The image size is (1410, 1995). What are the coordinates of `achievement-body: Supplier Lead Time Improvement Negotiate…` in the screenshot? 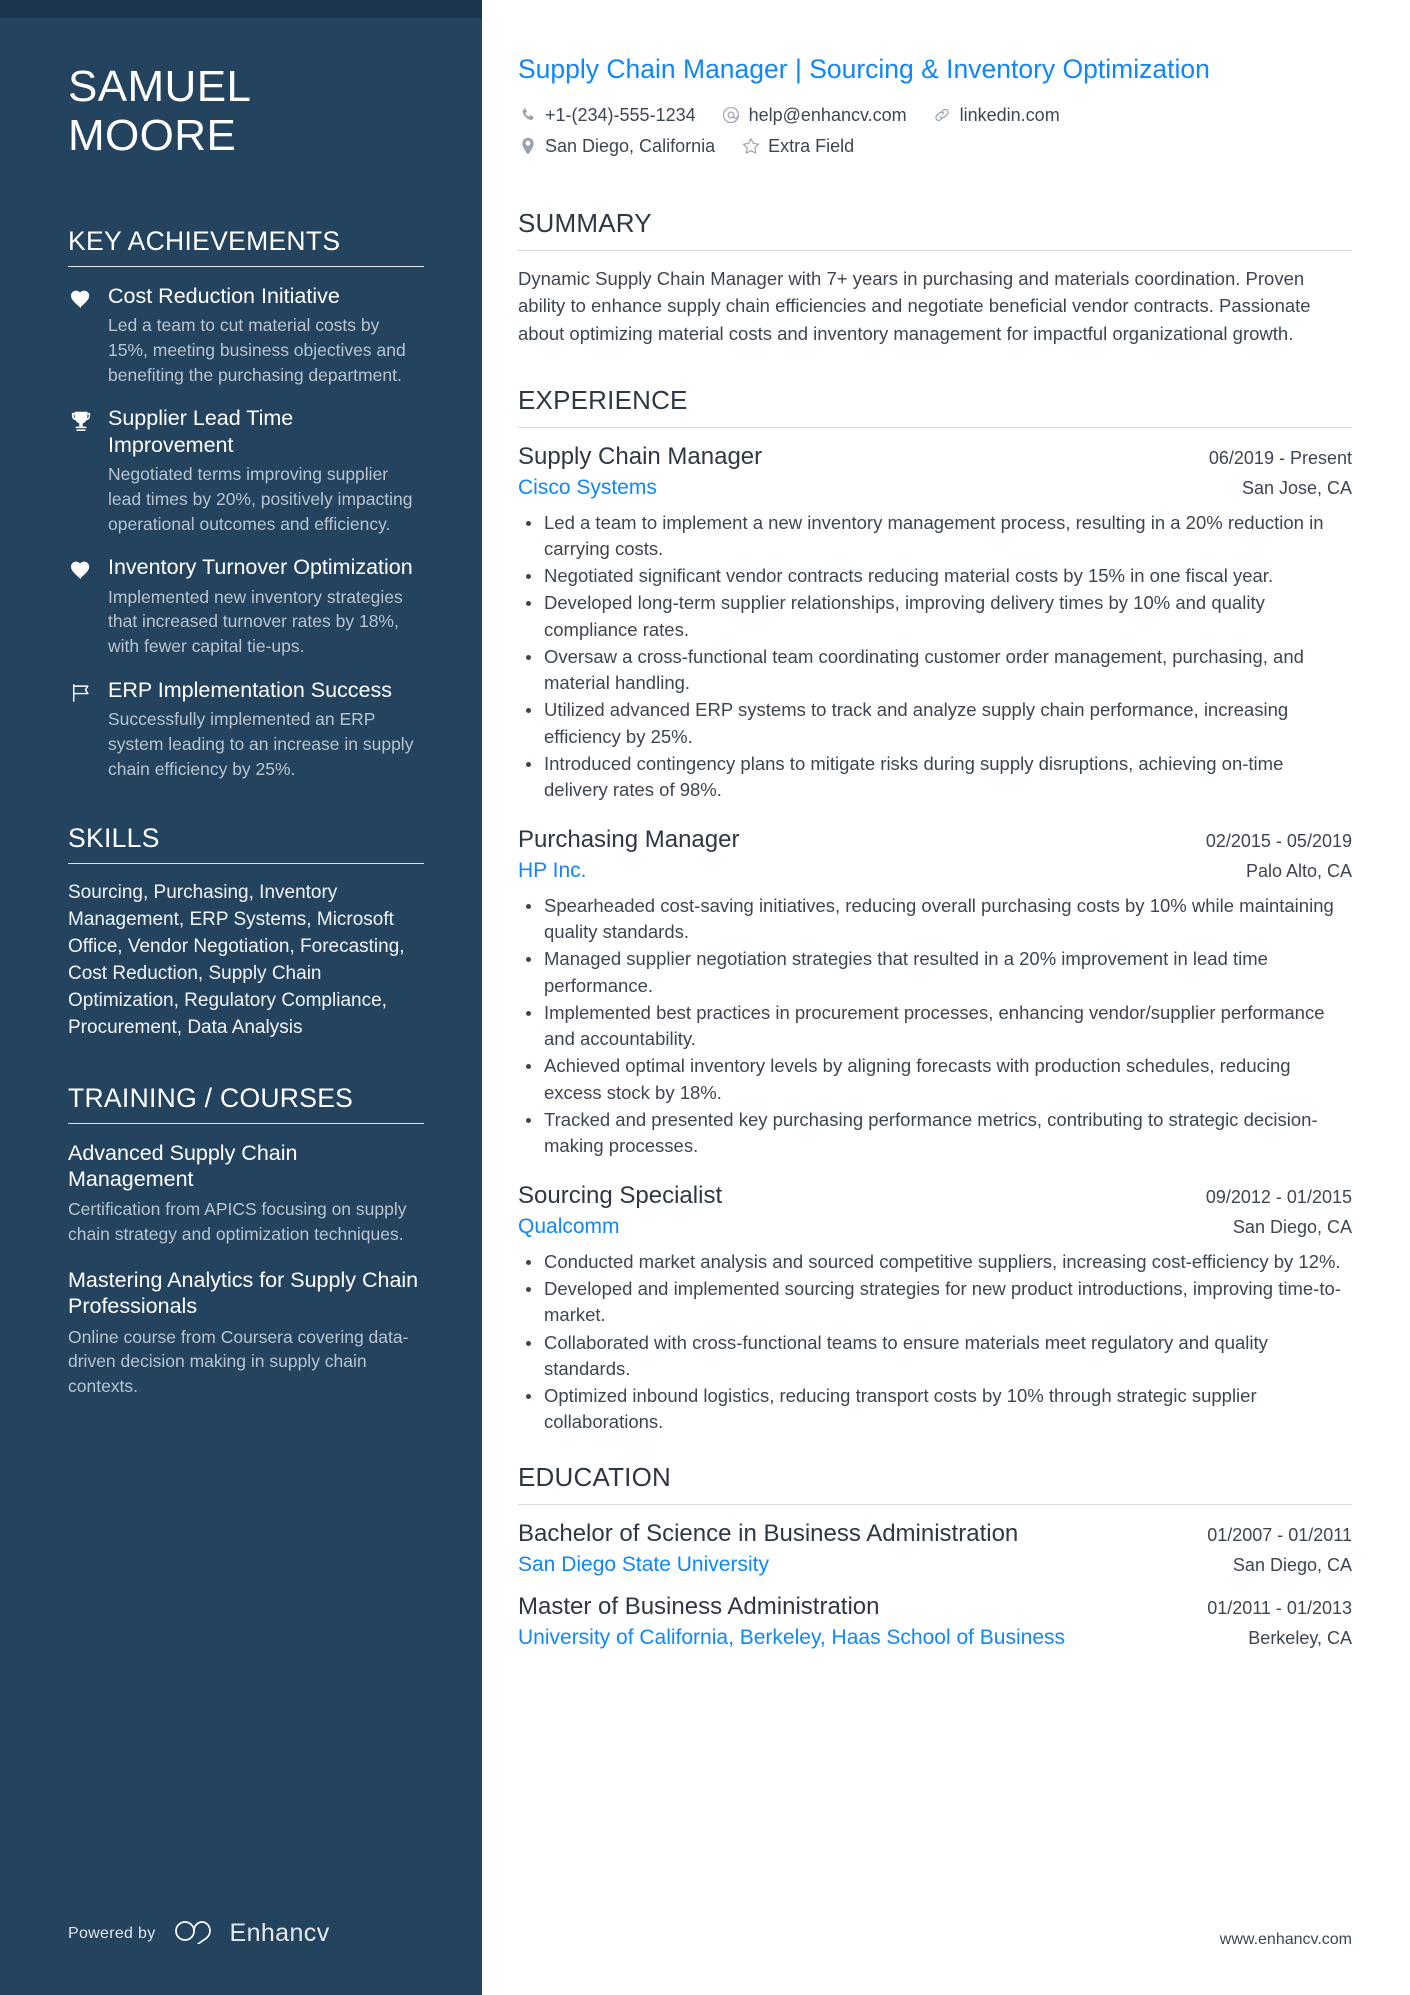 It's located at (266, 470).